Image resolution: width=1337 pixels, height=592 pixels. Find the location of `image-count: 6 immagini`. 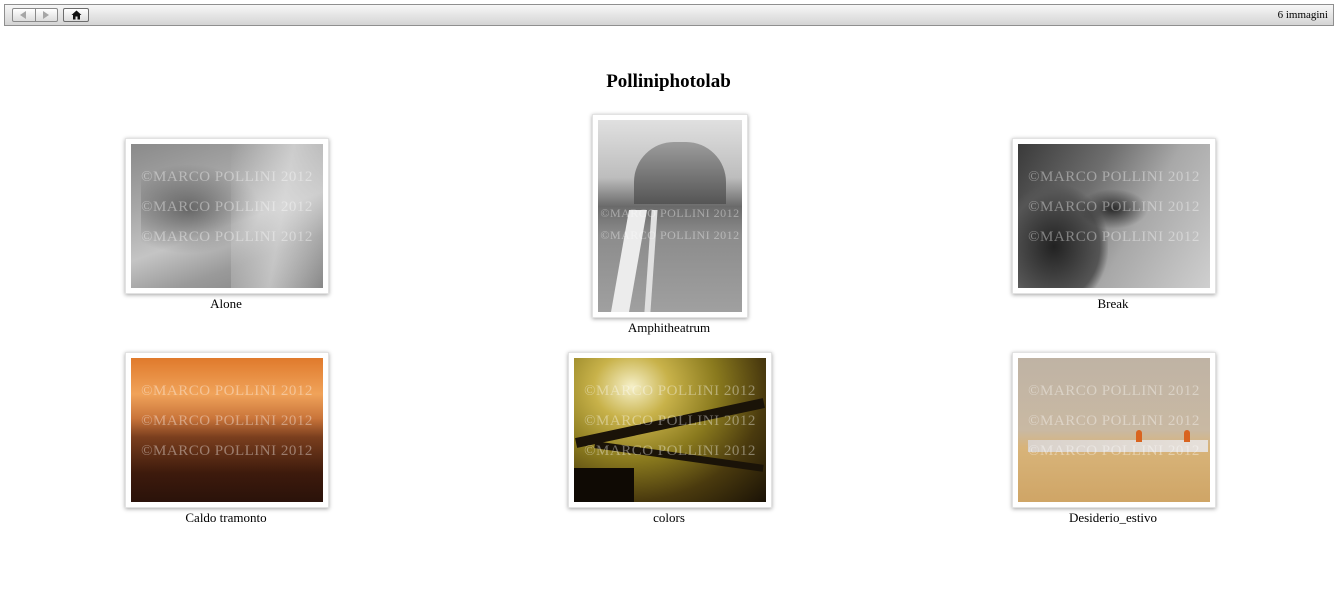

image-count: 6 immagini is located at coordinates (1302, 15).